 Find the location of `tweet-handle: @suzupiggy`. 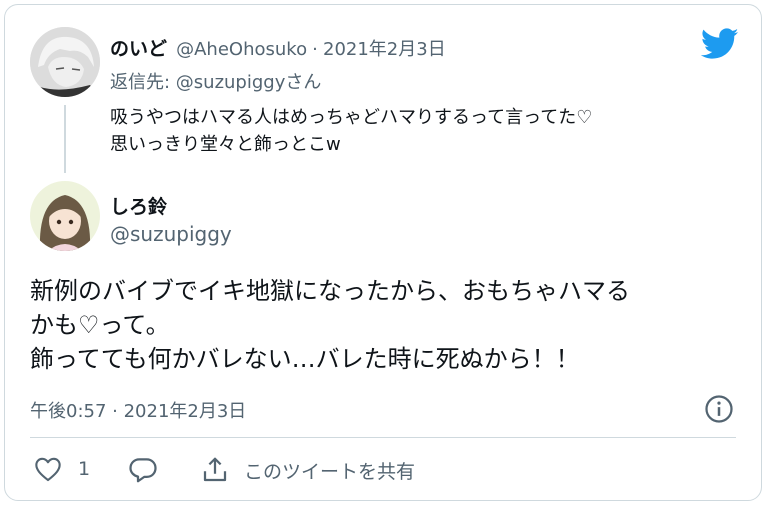

tweet-handle: @suzupiggy is located at coordinates (171, 234).